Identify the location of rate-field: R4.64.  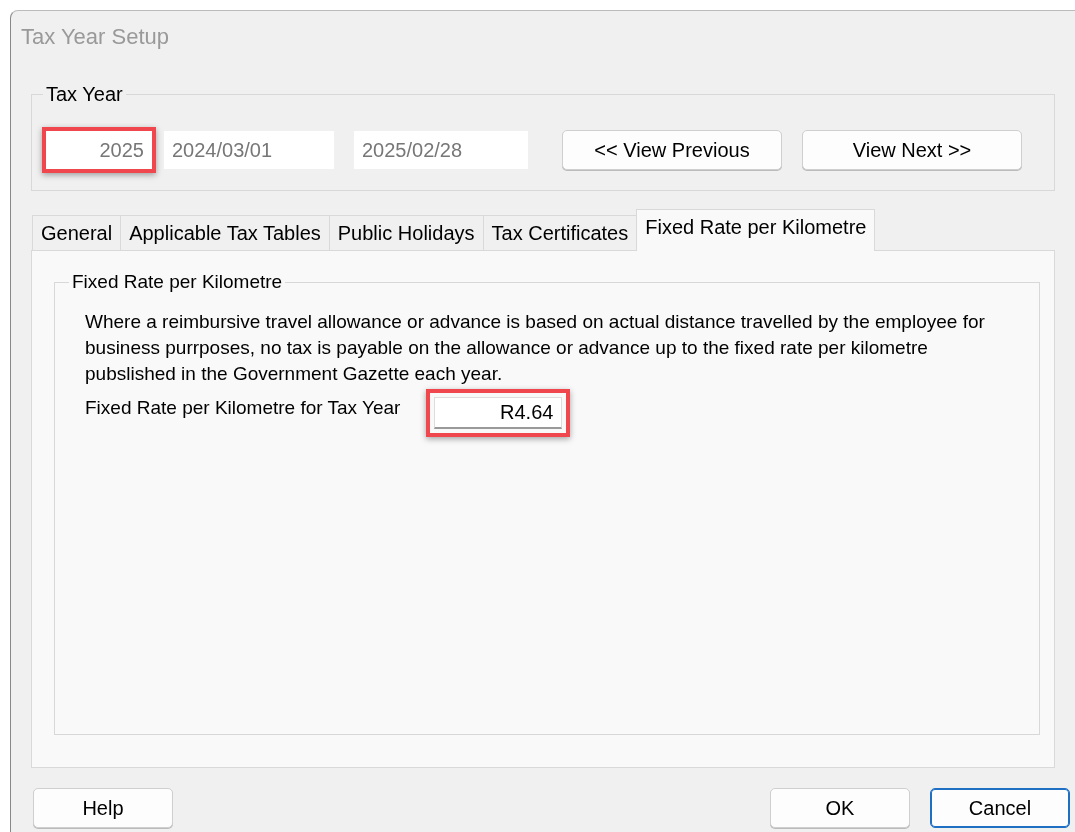
(498, 413).